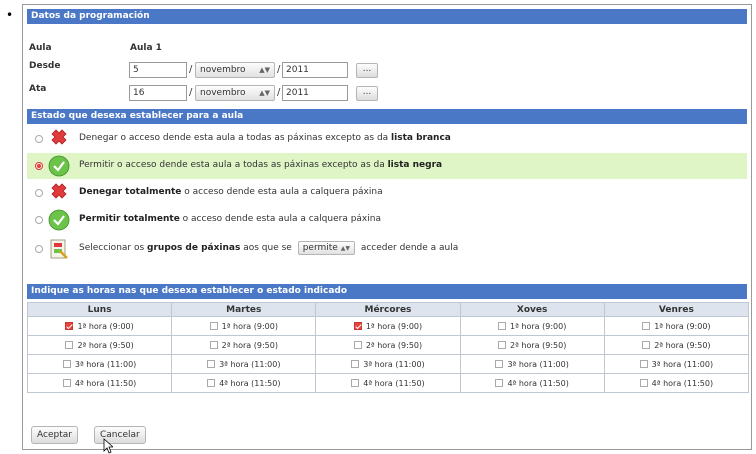  I want to click on desde-day-input: 5, so click(158, 70).